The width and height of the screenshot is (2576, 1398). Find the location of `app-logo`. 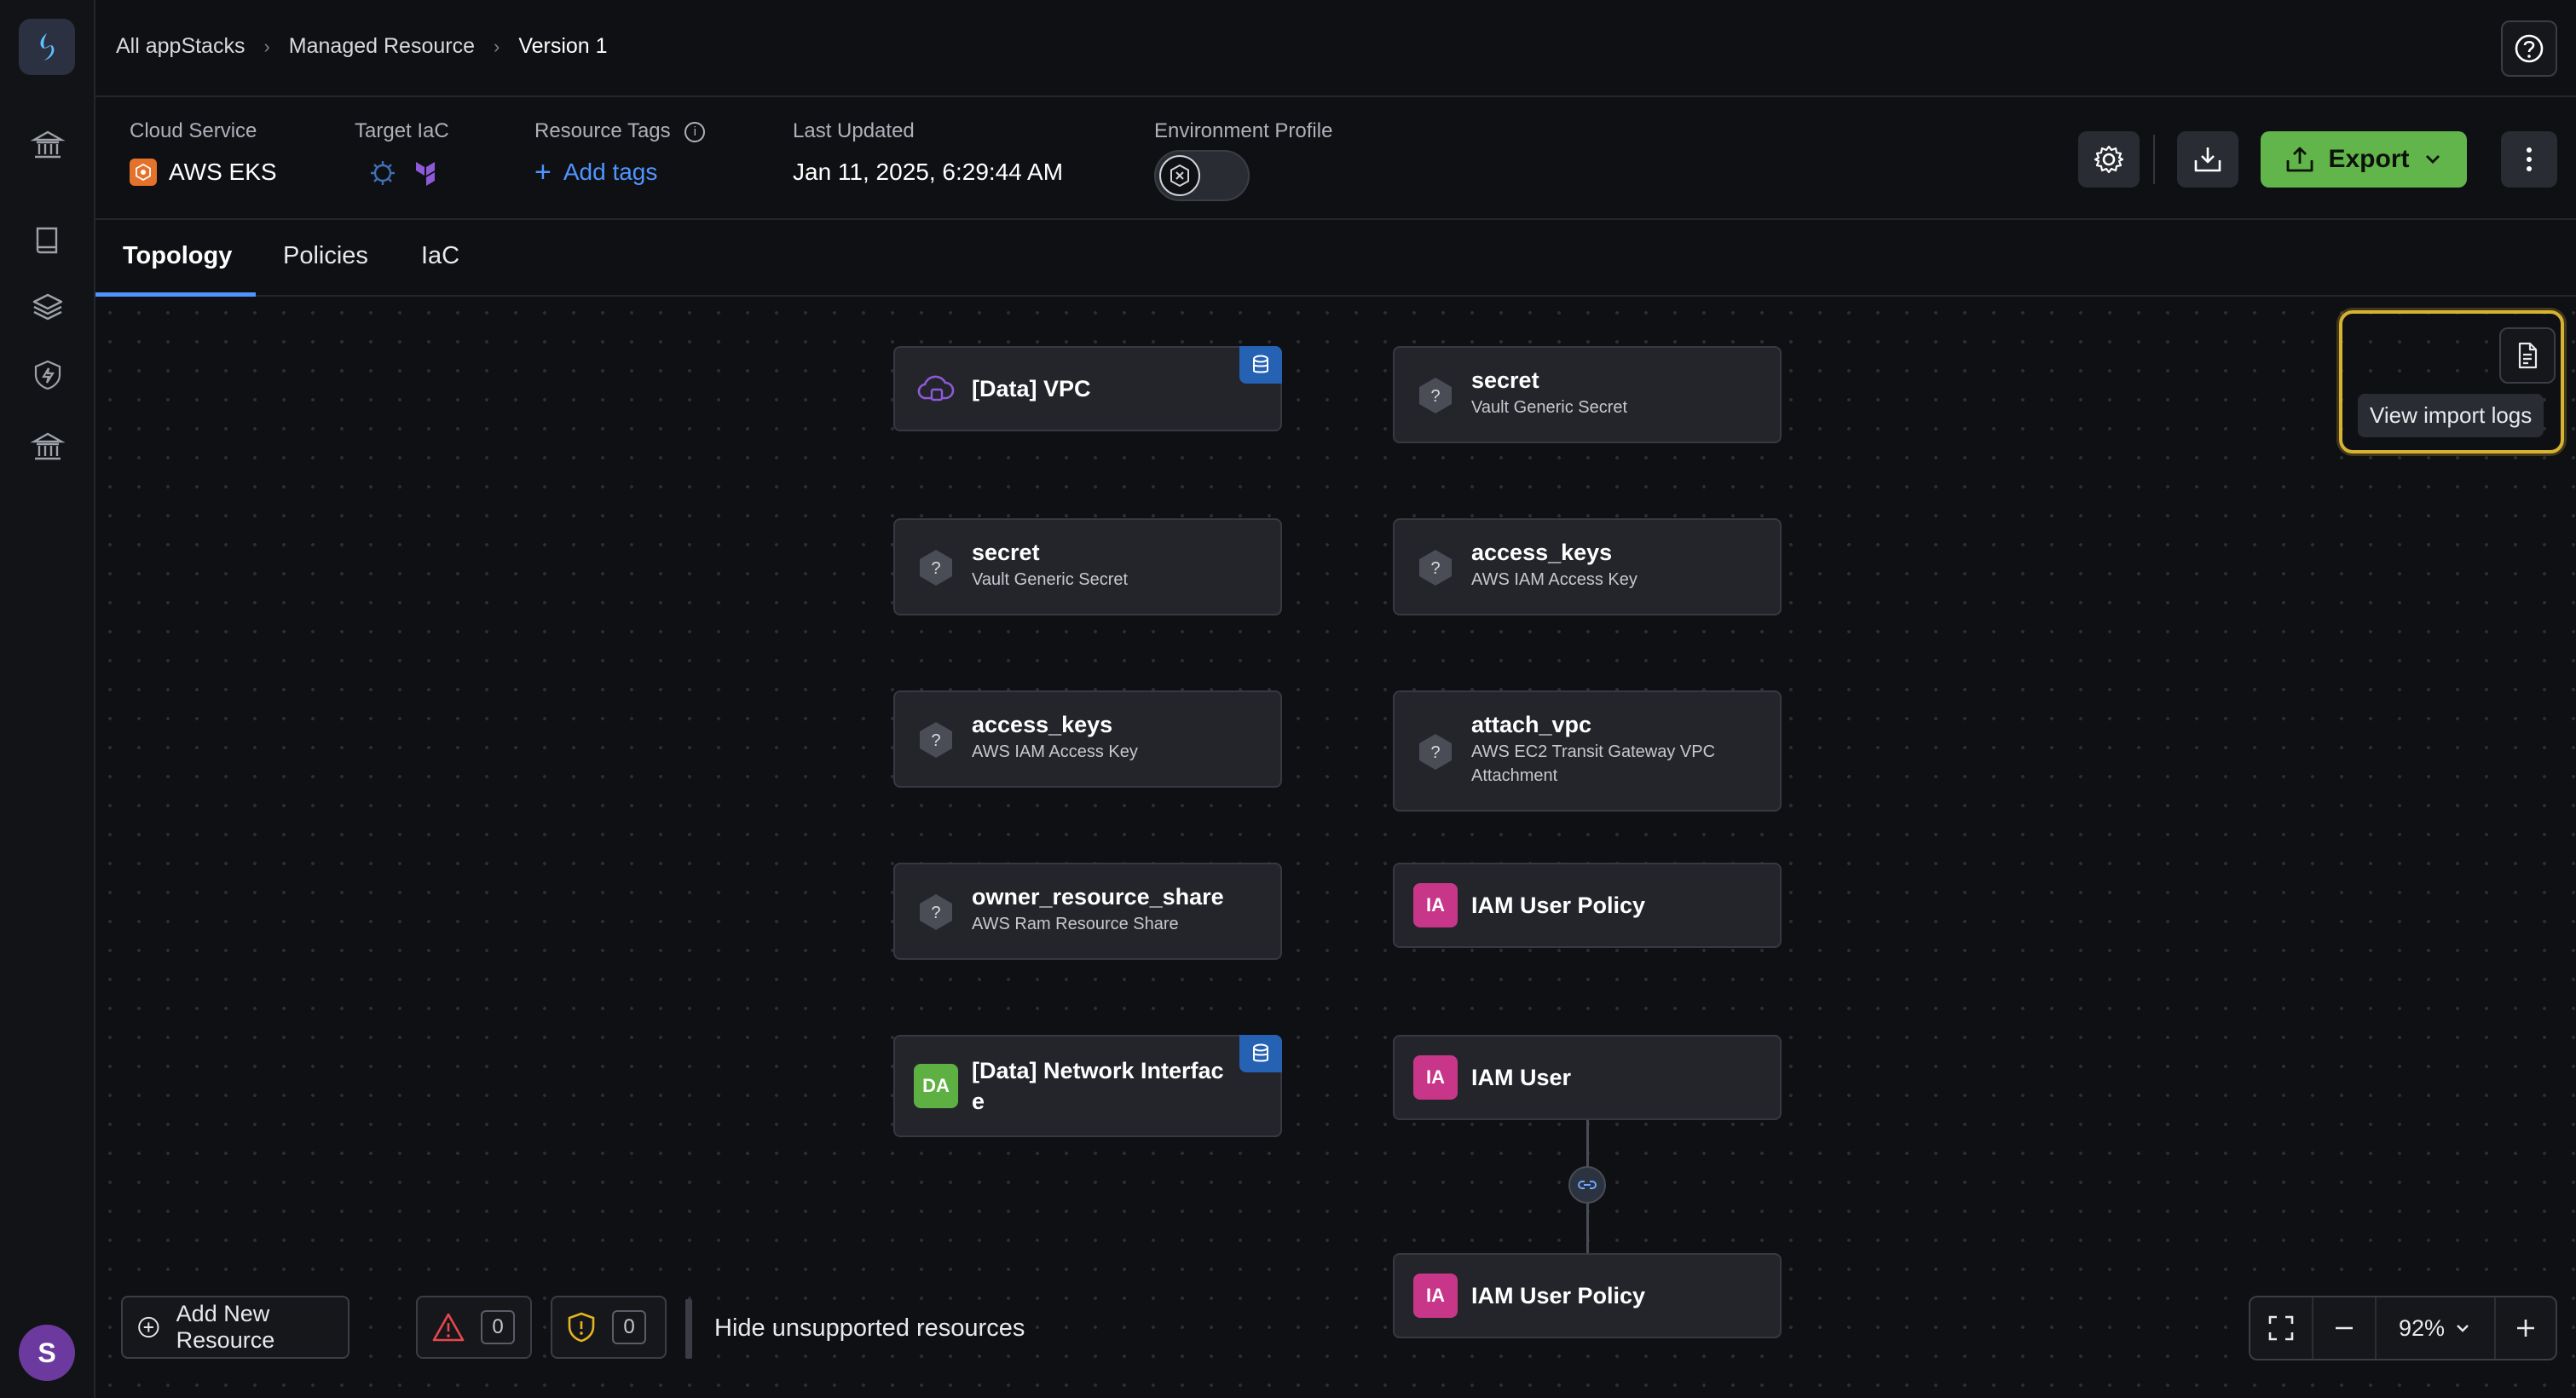

app-logo is located at coordinates (47, 47).